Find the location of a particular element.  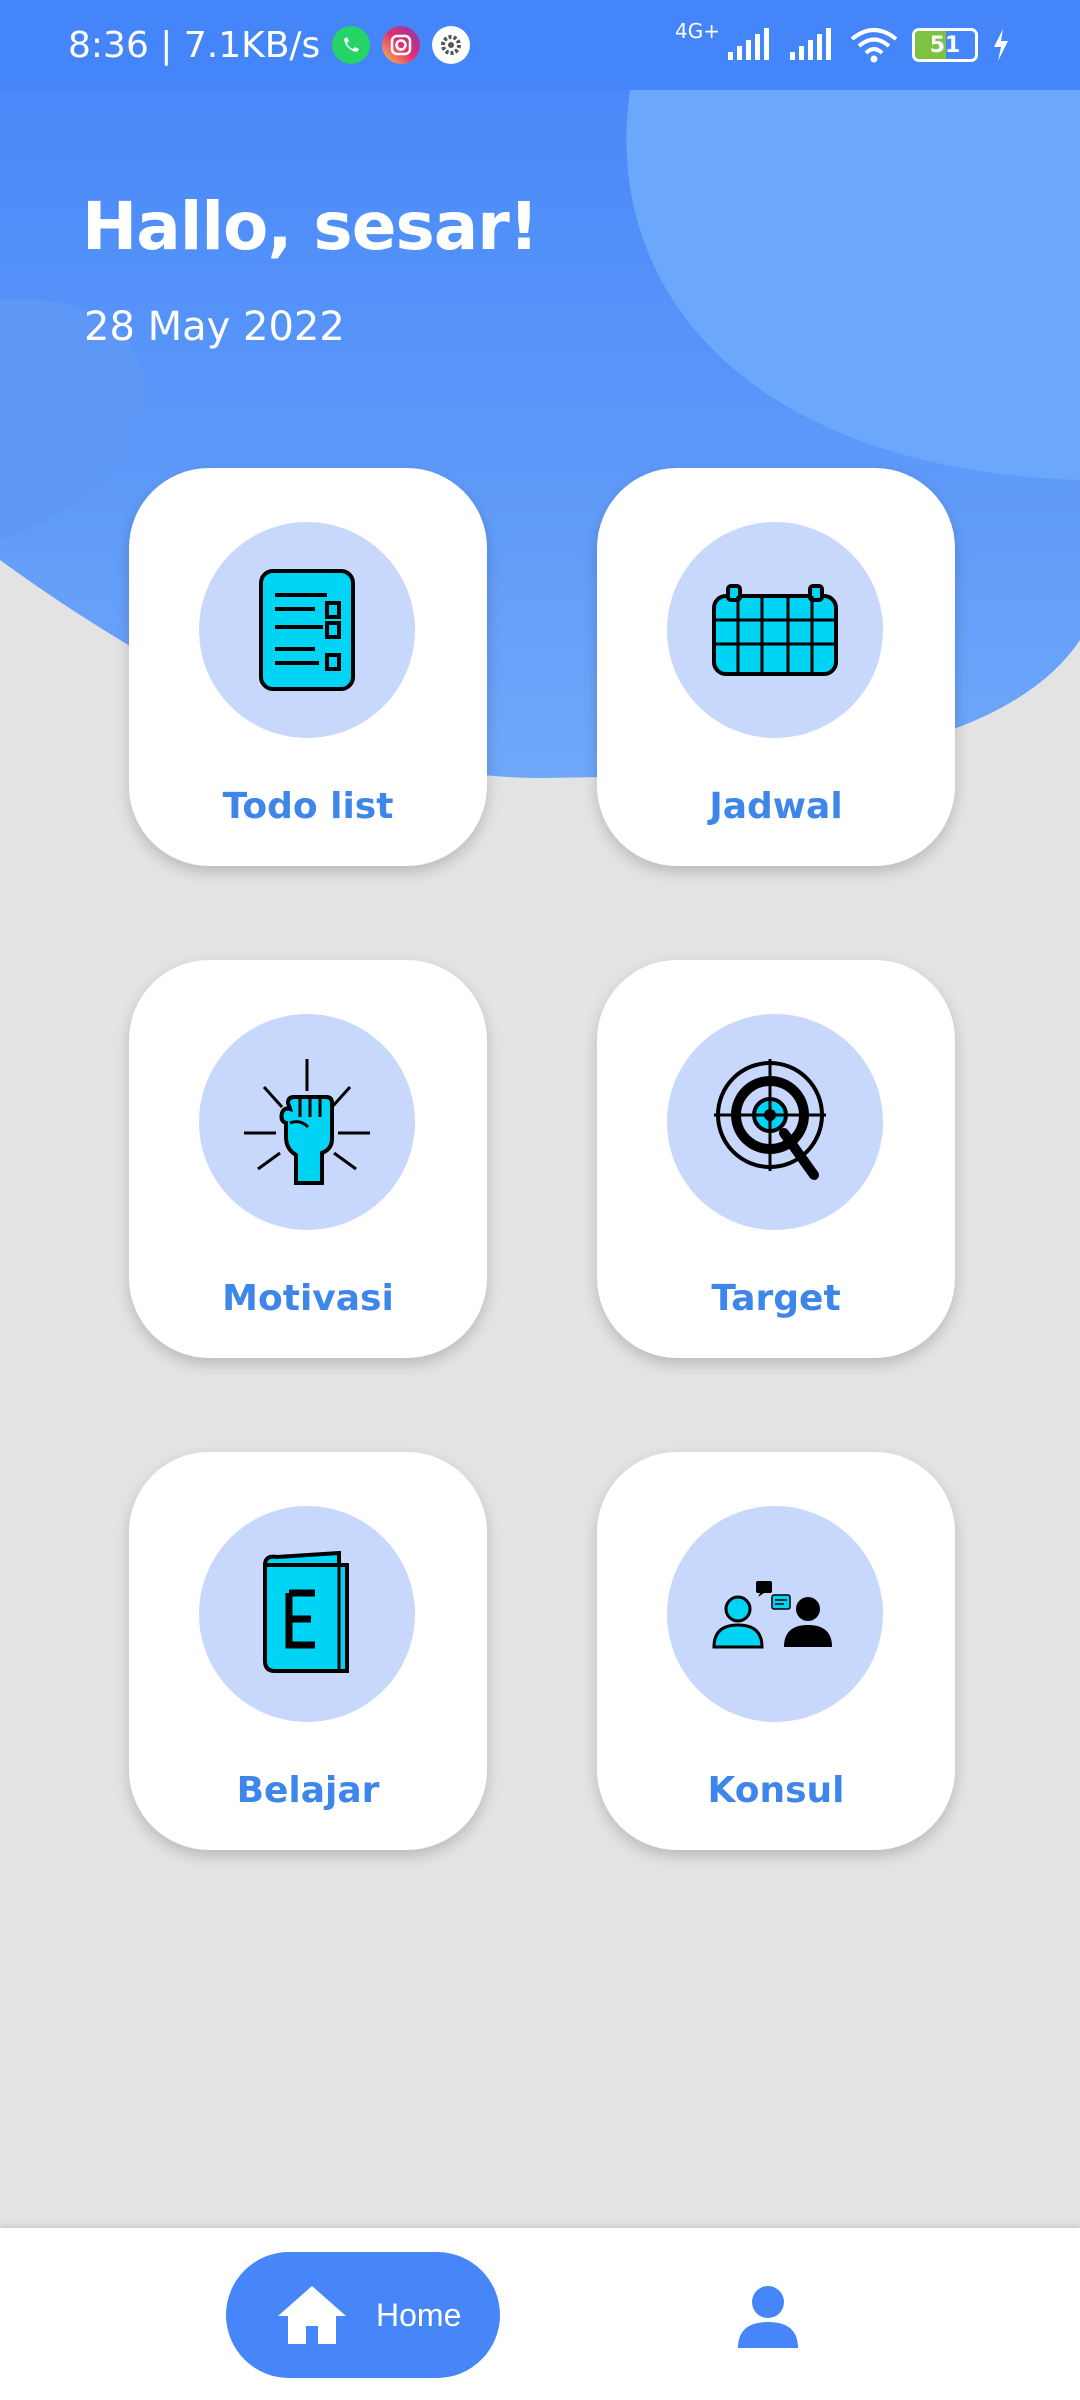

menu-card-motivasi: Motivasi is located at coordinates (308, 1159).